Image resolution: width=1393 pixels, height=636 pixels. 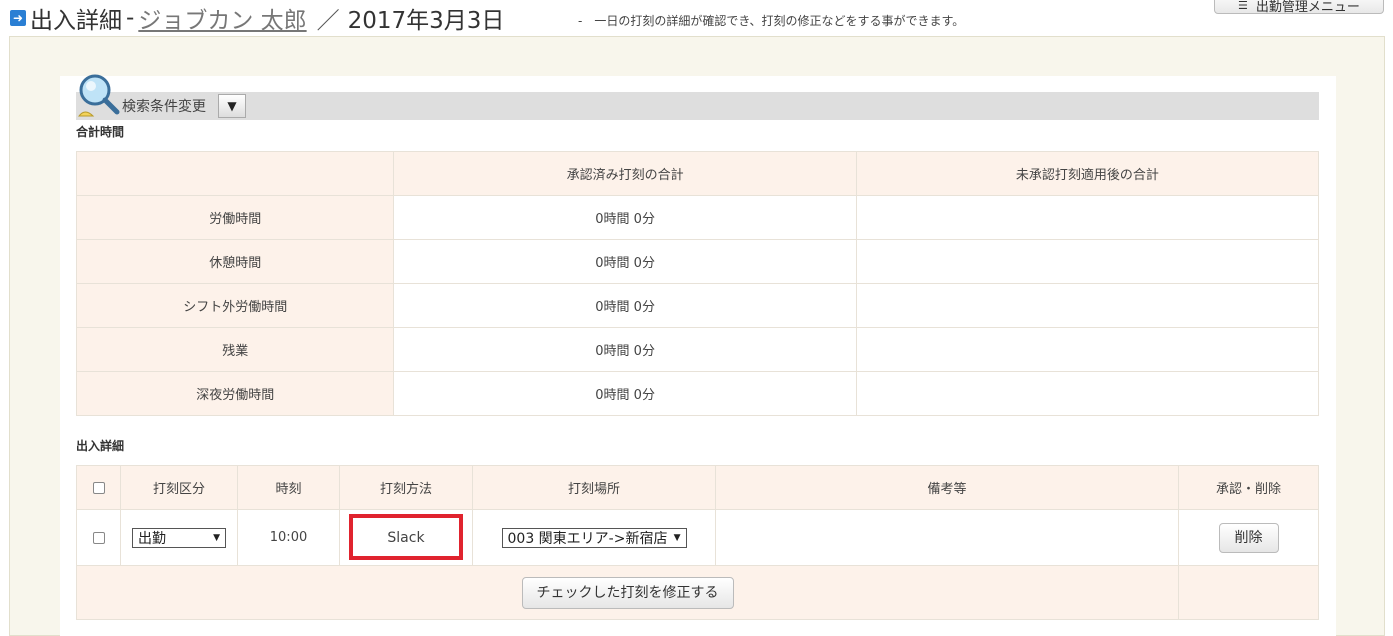 What do you see at coordinates (1307, 7) in the screenshot?
I see `attendance-menu-label: 出勤管理メニュー` at bounding box center [1307, 7].